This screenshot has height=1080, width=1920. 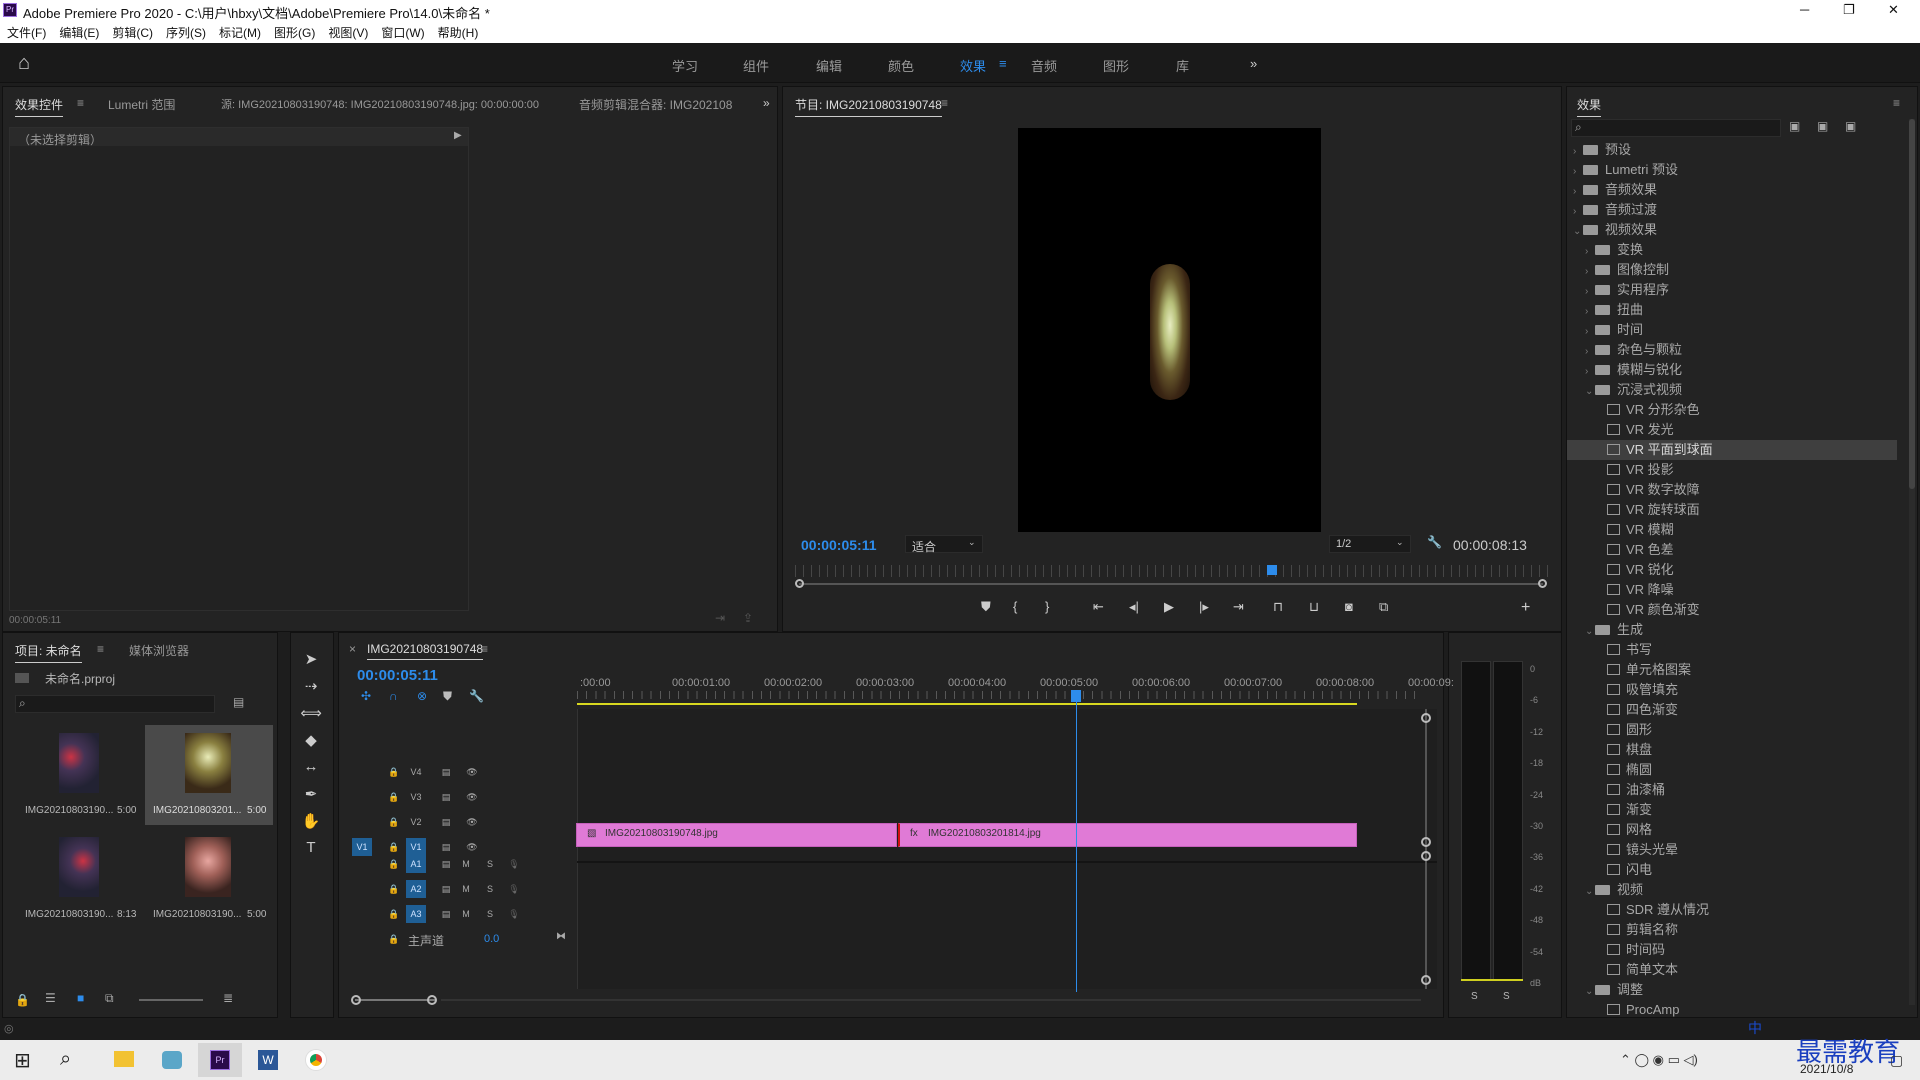 What do you see at coordinates (422, 696) in the screenshot?
I see `linked-selection-icon: ⊗` at bounding box center [422, 696].